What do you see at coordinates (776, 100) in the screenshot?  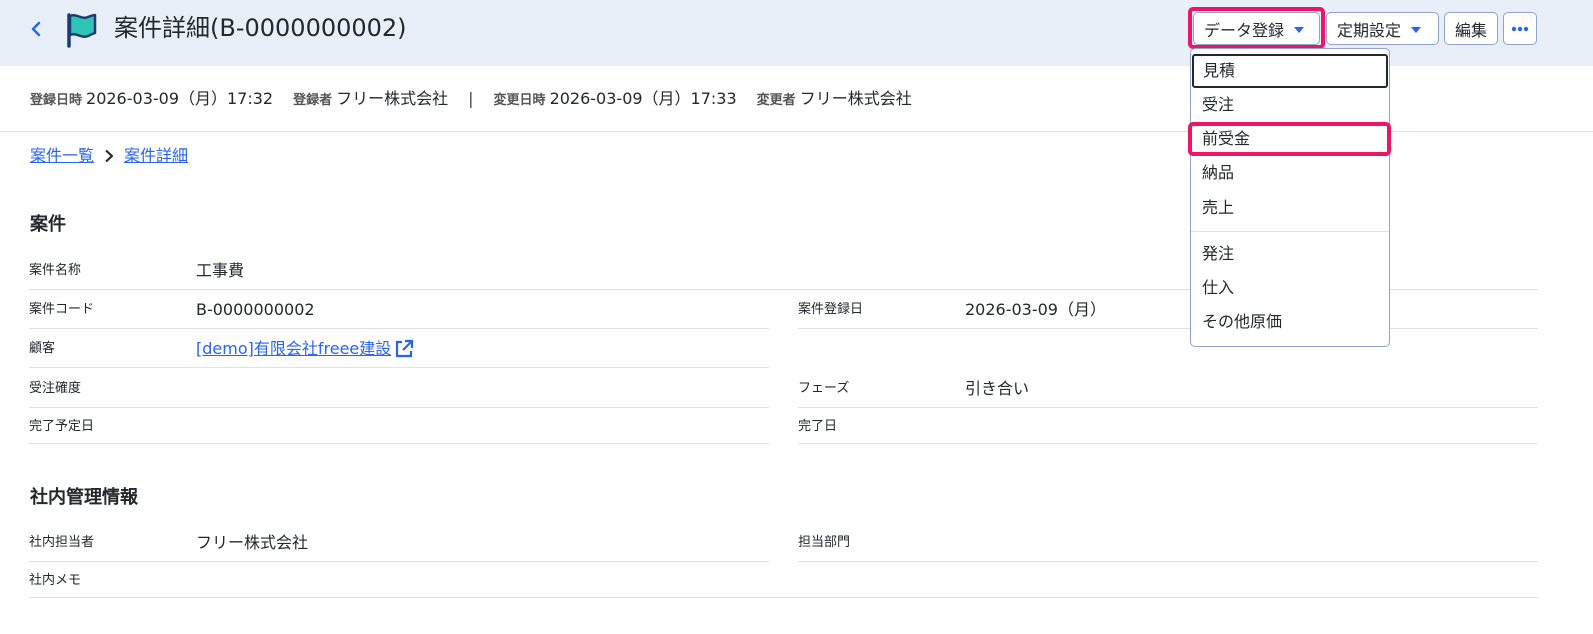 I see `updated-by-label: 変更者` at bounding box center [776, 100].